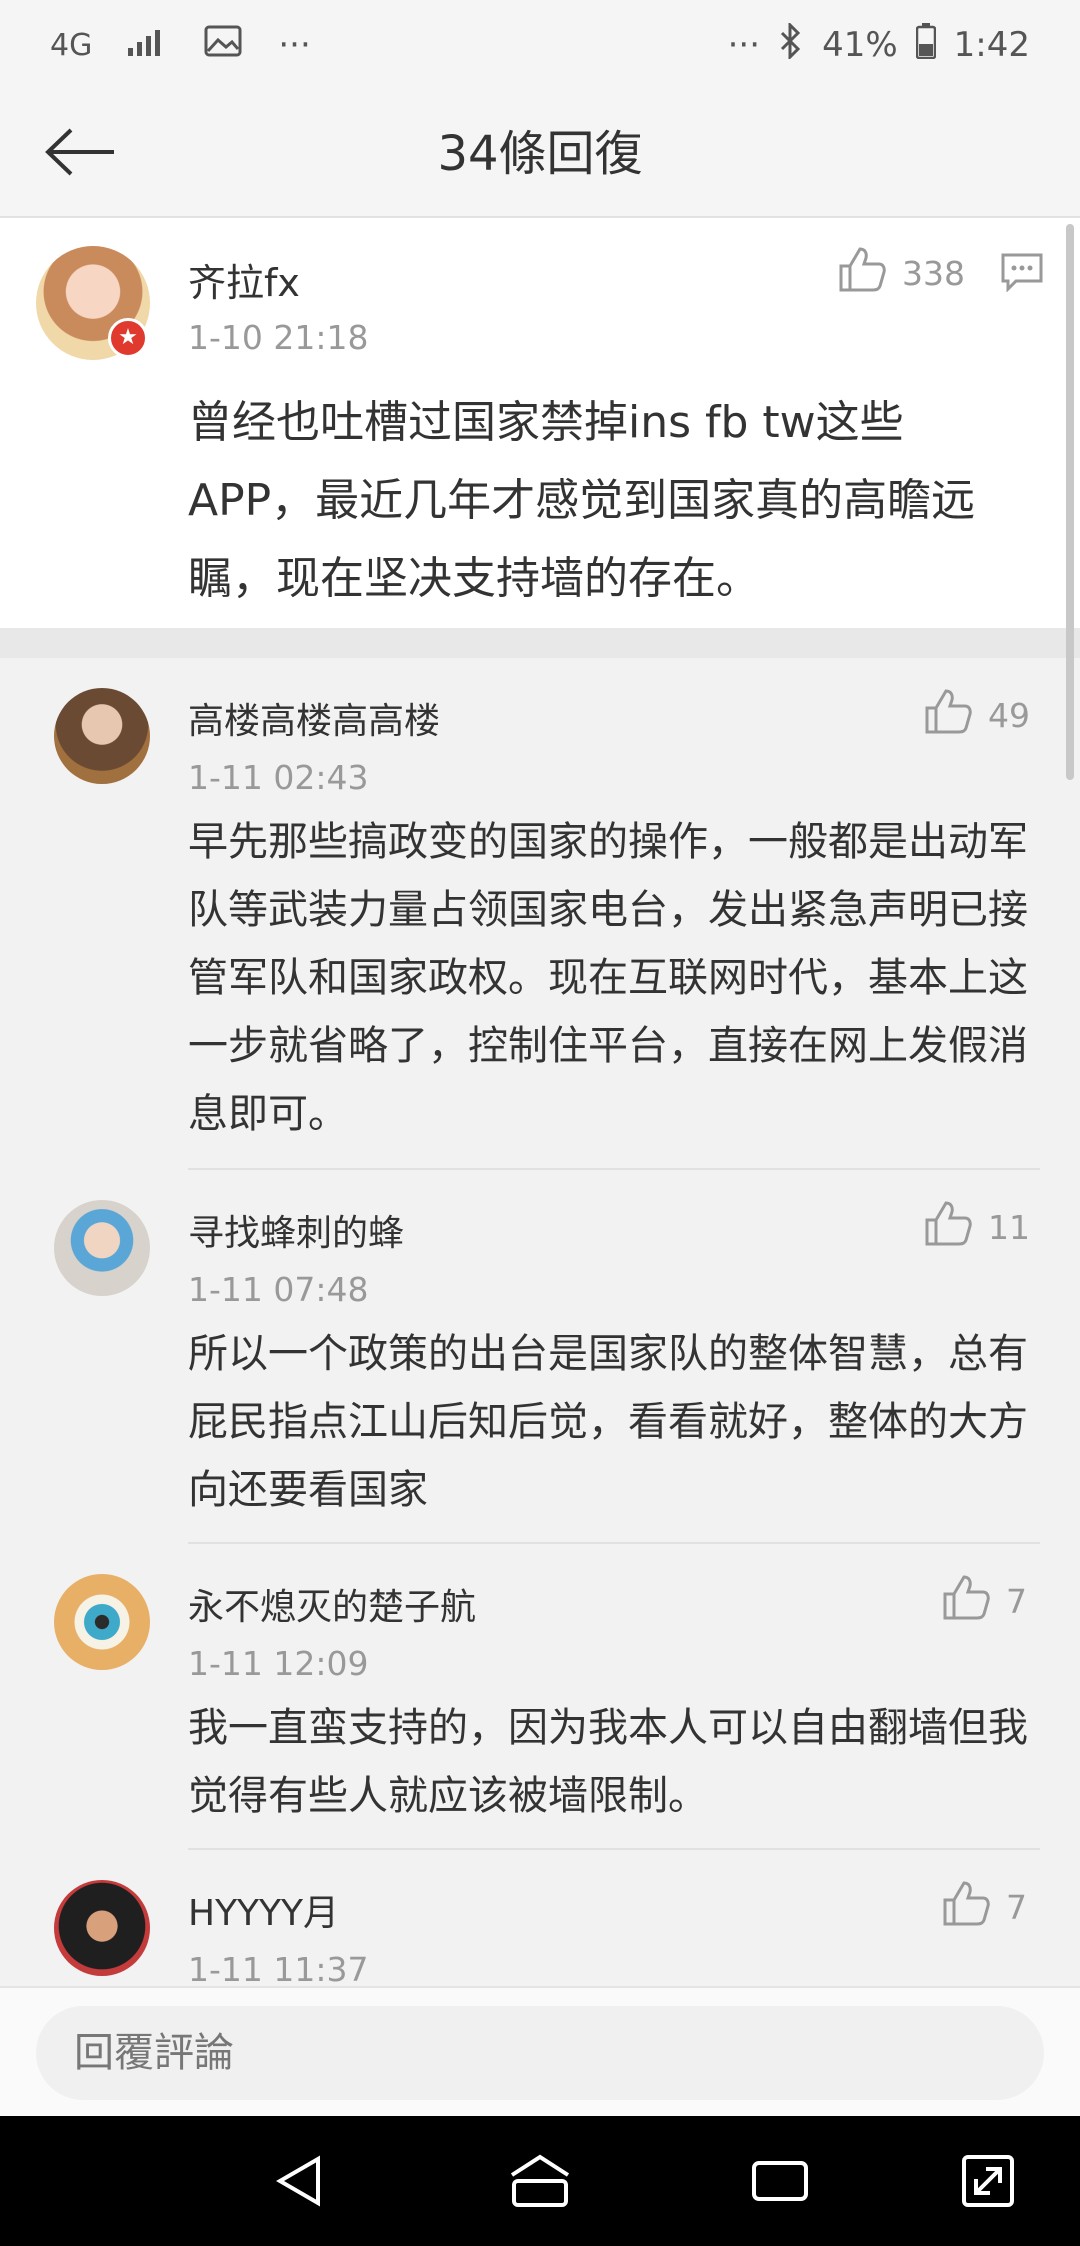 Image resolution: width=1080 pixels, height=2246 pixels. Describe the element at coordinates (278, 777) in the screenshot. I see `reply-time: 1-11 02:43` at that location.